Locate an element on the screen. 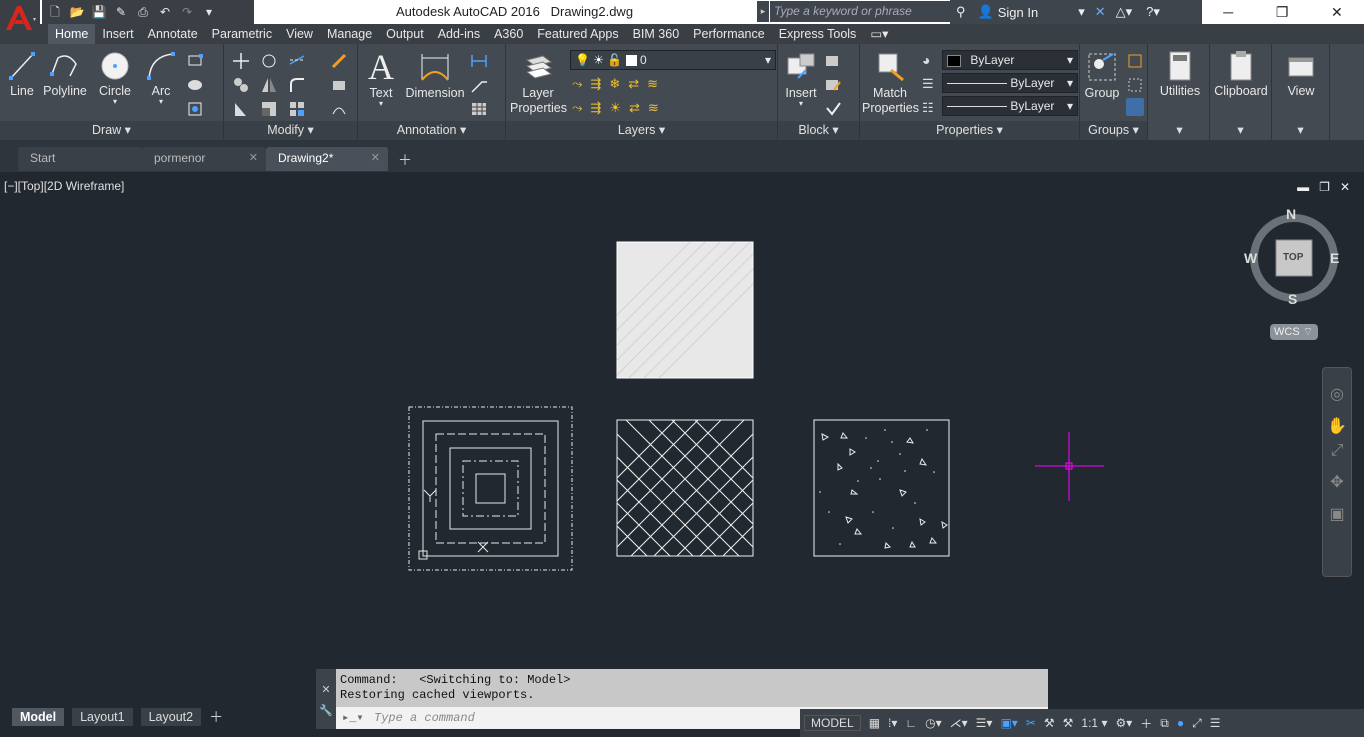 This screenshot has width=1364, height=737. layers-panel-title: Layers ▾ is located at coordinates (641, 130).